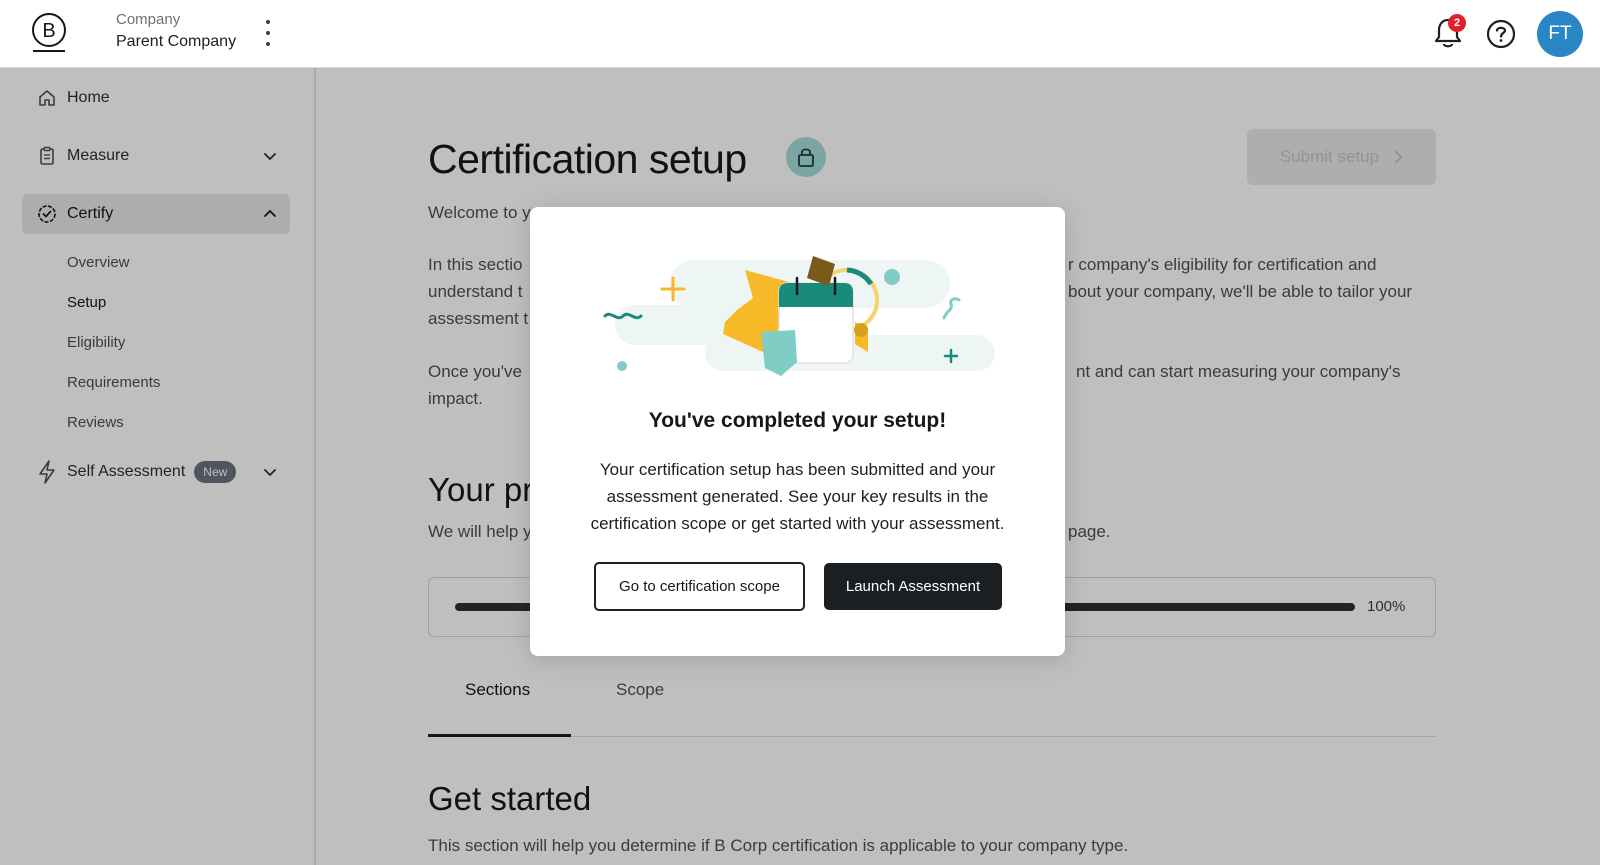 The height and width of the screenshot is (865, 1600). Describe the element at coordinates (699, 586) in the screenshot. I see `go-to-certification-scope-button: Go to certification scope` at that location.